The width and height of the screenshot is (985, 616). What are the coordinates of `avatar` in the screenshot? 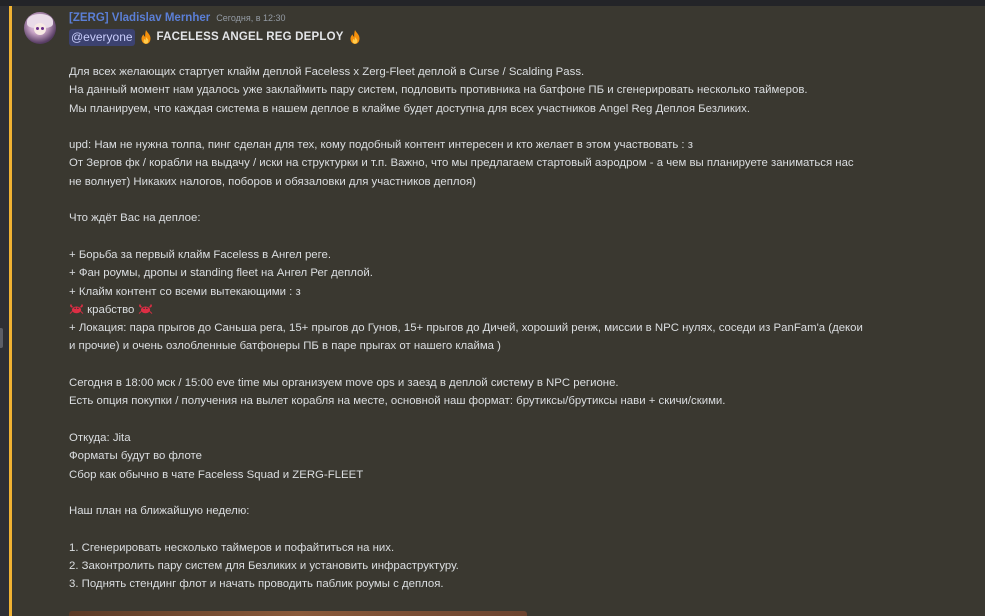 It's located at (40, 28).